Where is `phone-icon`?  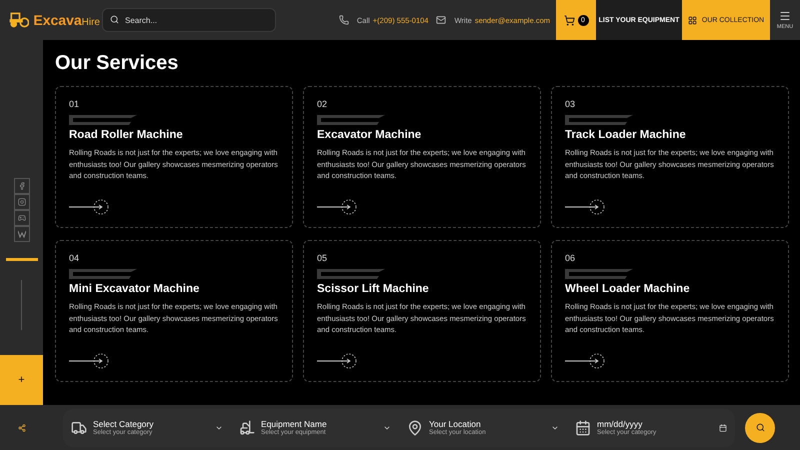
phone-icon is located at coordinates (343, 20).